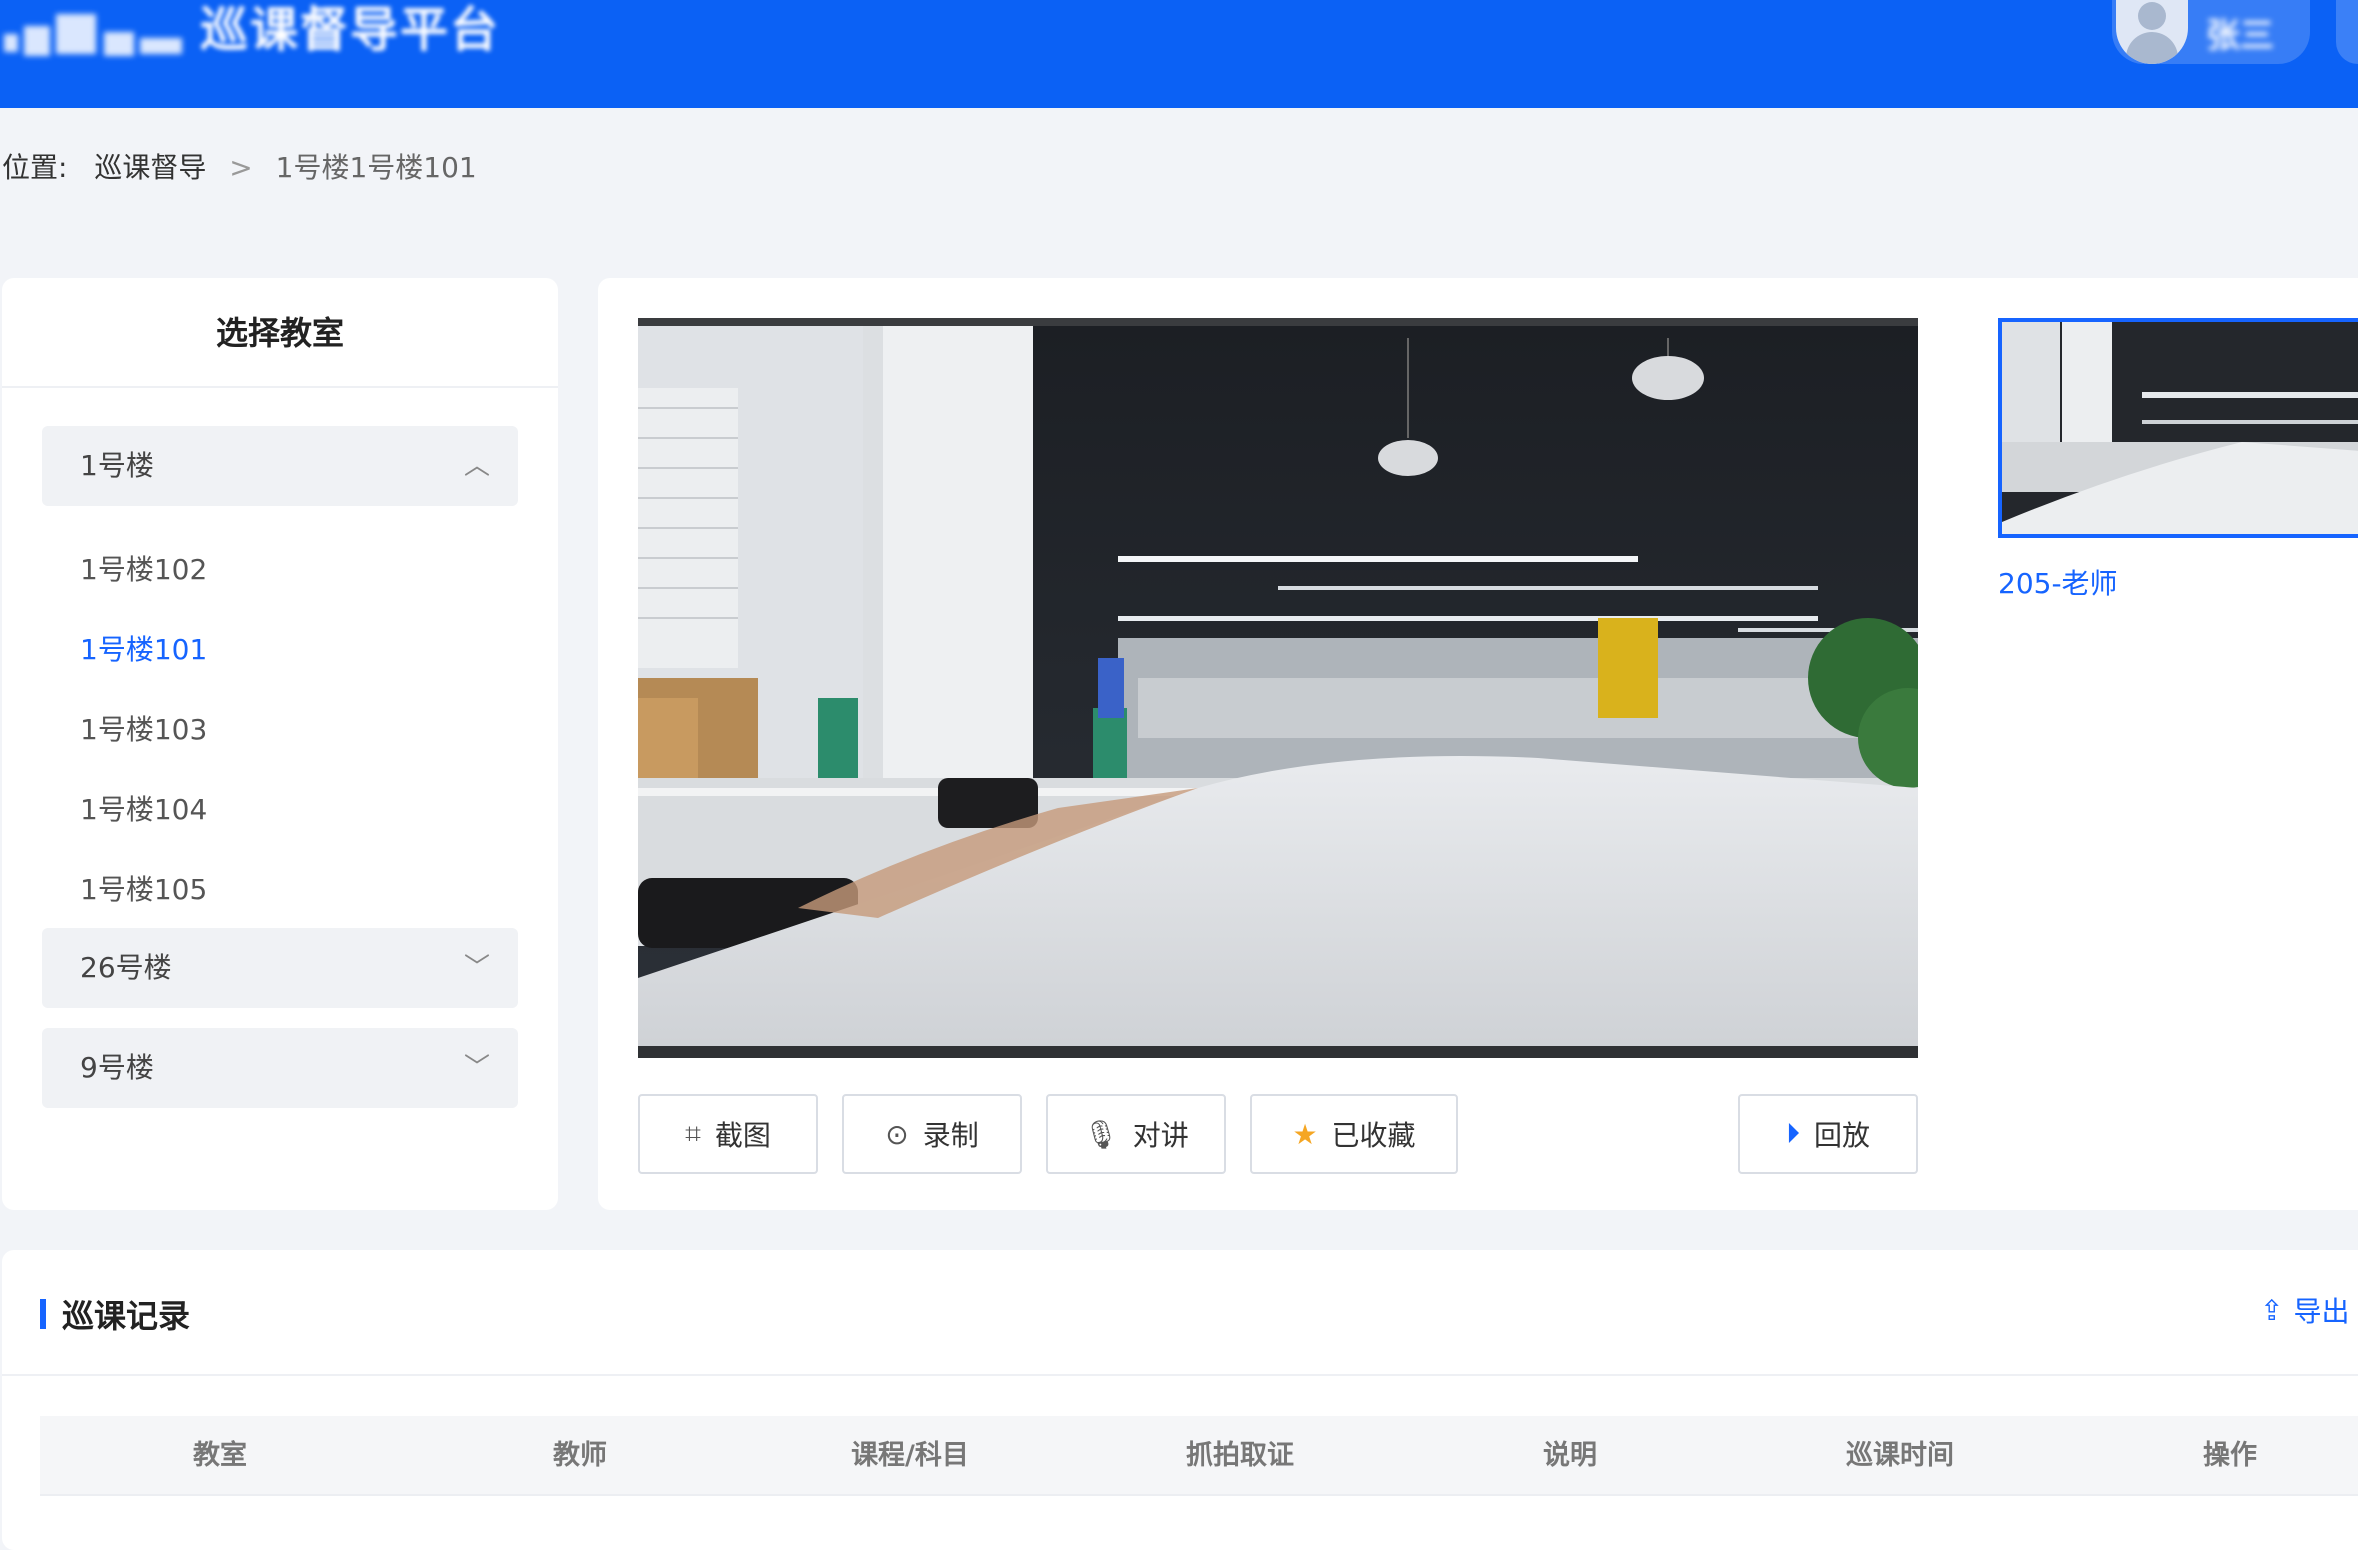 The height and width of the screenshot is (1550, 2358). I want to click on breadcrumb-prefix: 位置:, so click(35, 167).